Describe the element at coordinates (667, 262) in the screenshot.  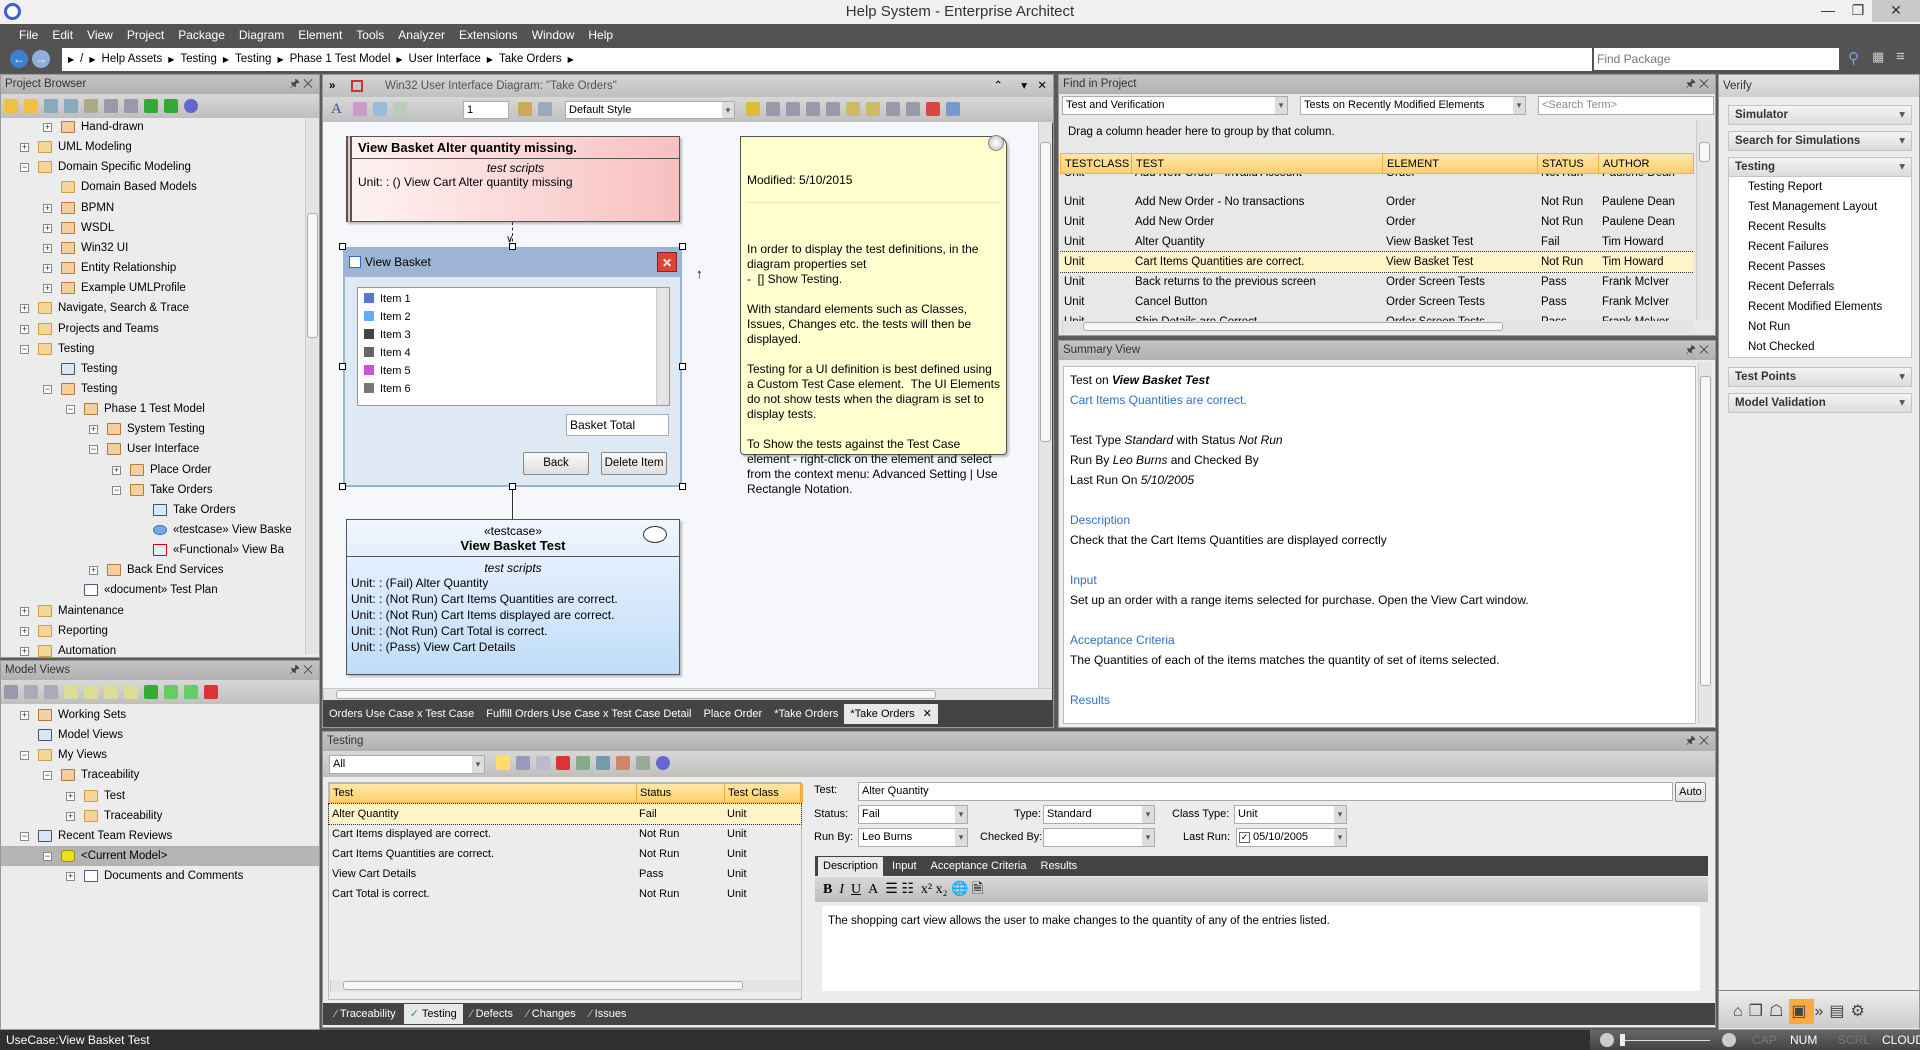
I see `window-close-icon: ✕` at that location.